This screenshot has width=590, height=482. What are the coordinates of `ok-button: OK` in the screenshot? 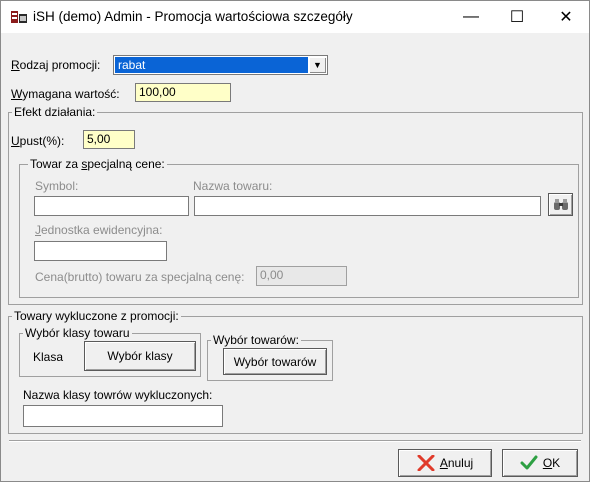 It's located at (540, 463).